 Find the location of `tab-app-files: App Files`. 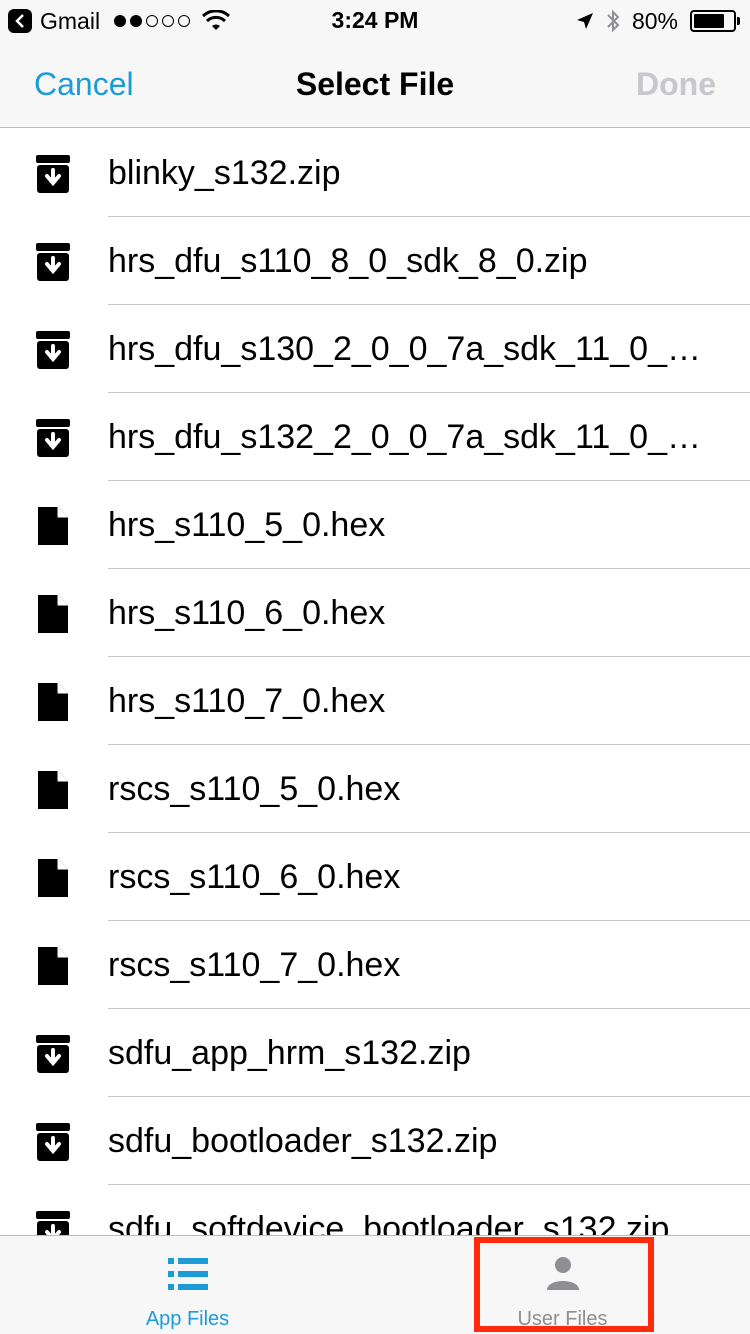

tab-app-files: App Files is located at coordinates (187, 1285).